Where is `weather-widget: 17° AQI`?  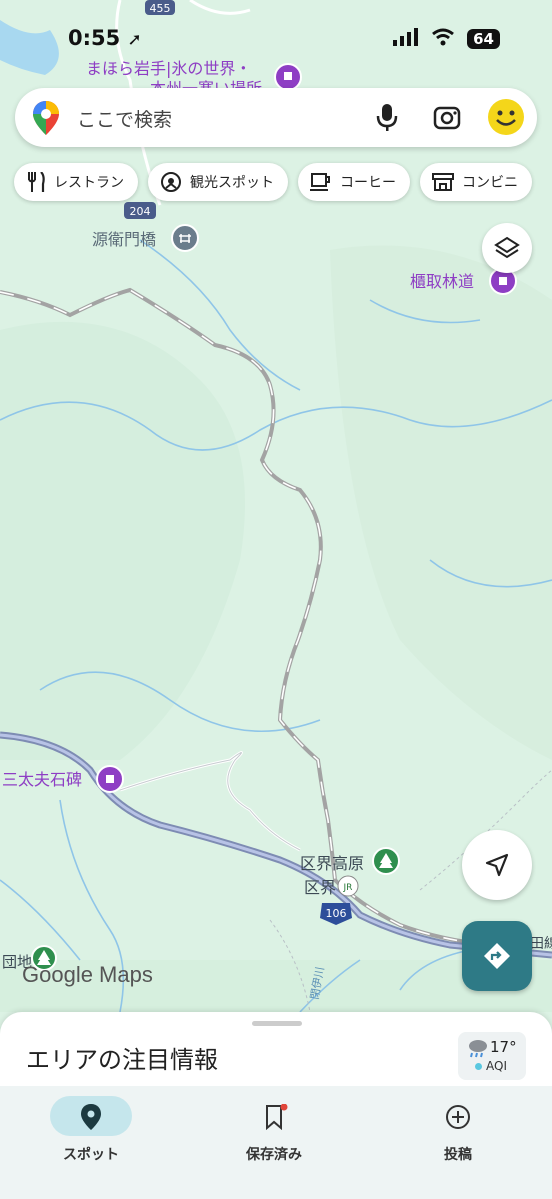 weather-widget: 17° AQI is located at coordinates (492, 1056).